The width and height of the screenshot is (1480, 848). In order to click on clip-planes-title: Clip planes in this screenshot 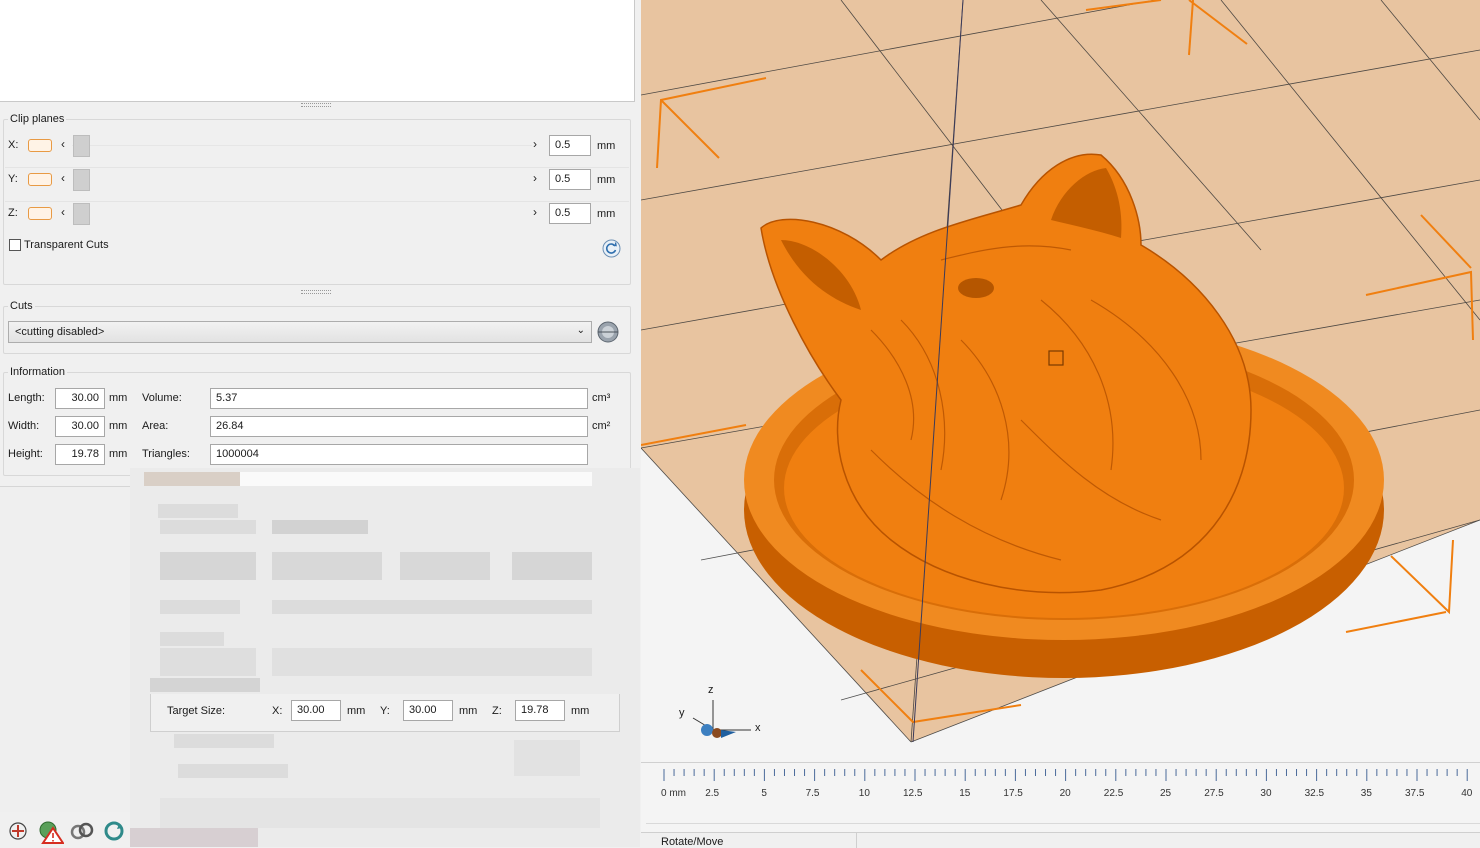, I will do `click(37, 119)`.